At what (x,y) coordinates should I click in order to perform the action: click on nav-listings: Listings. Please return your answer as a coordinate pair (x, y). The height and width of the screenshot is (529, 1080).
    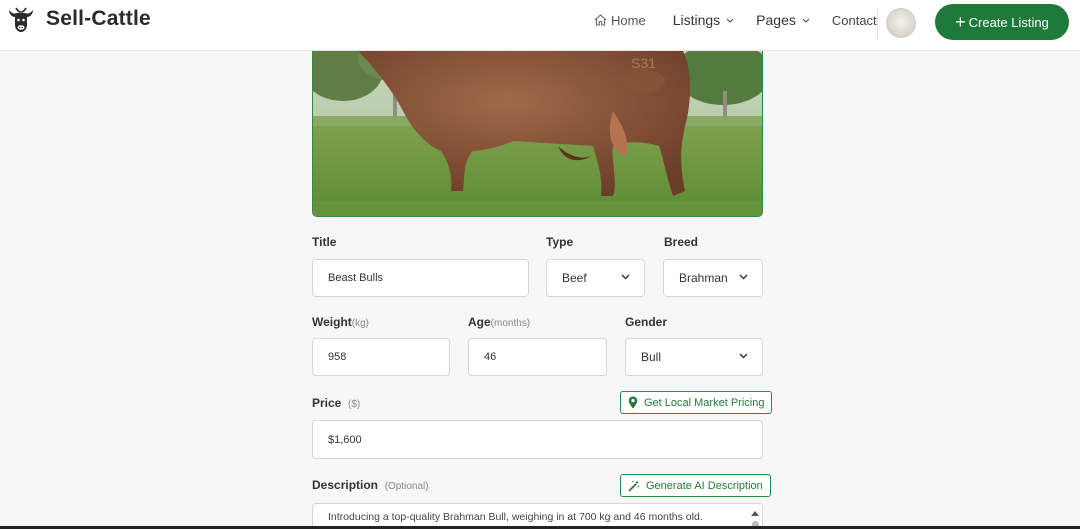
    Looking at the image, I should click on (703, 20).